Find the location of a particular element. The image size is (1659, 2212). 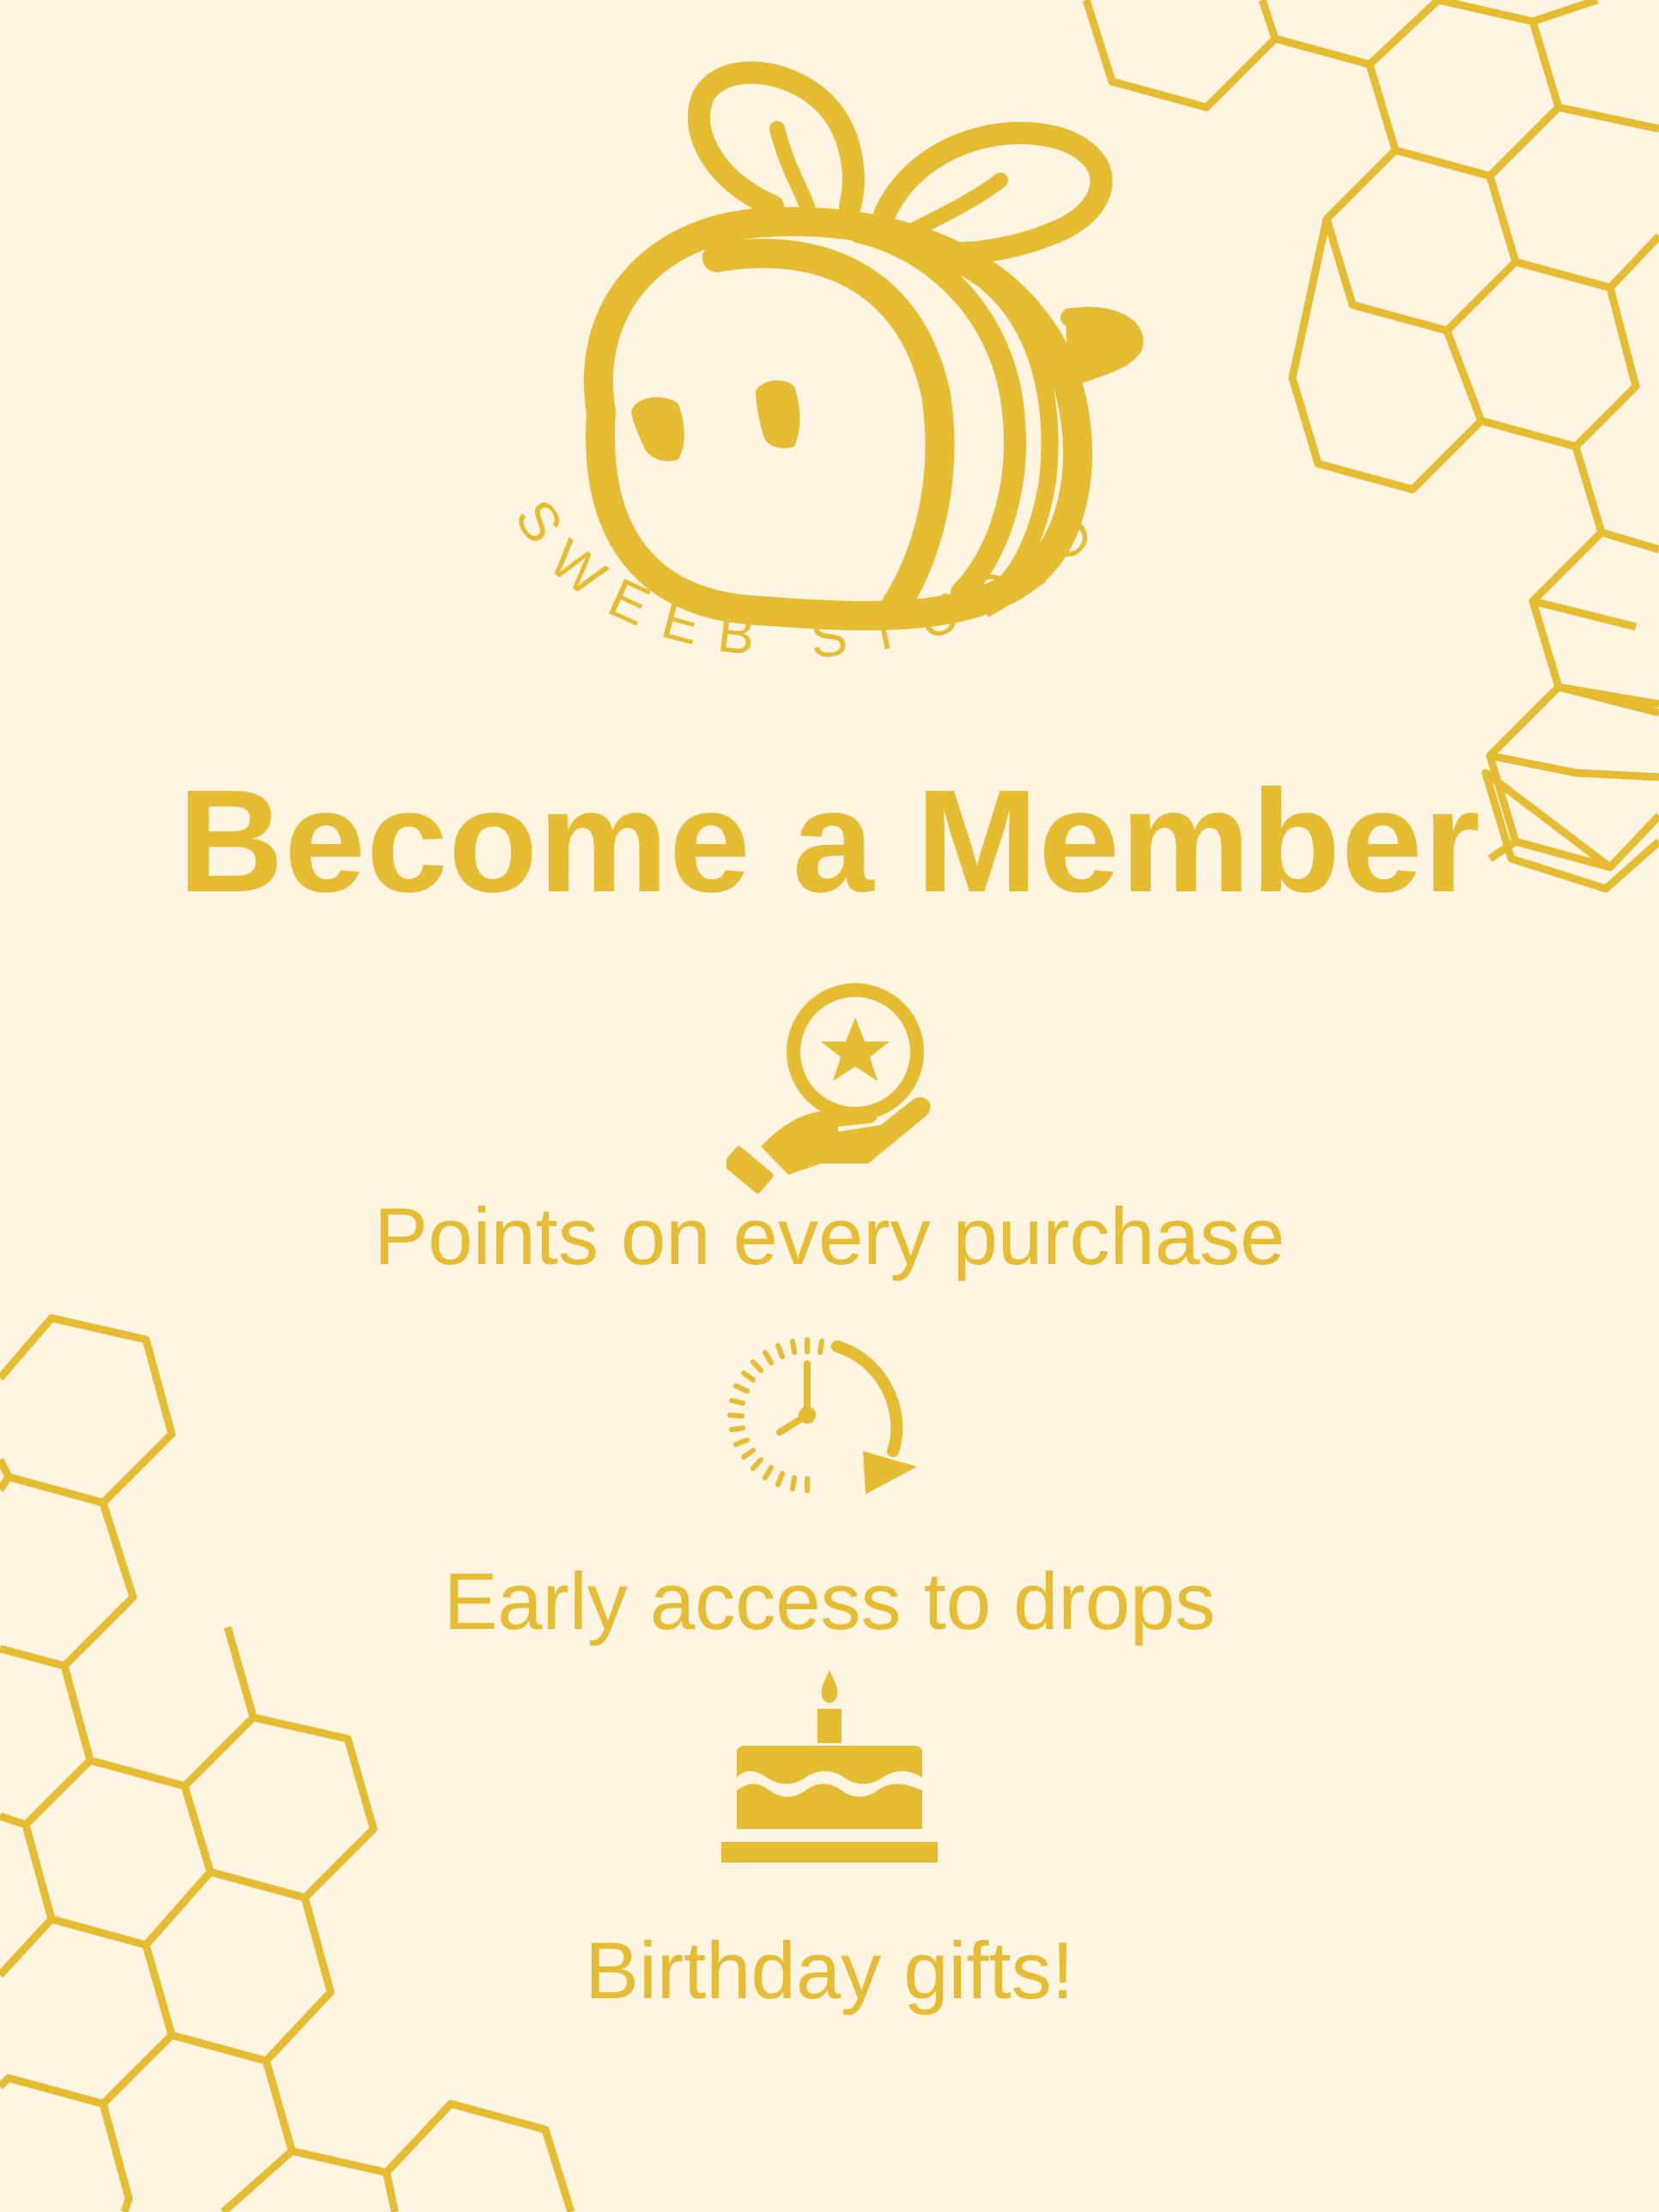

birthday-cake-icon is located at coordinates (829, 1767).